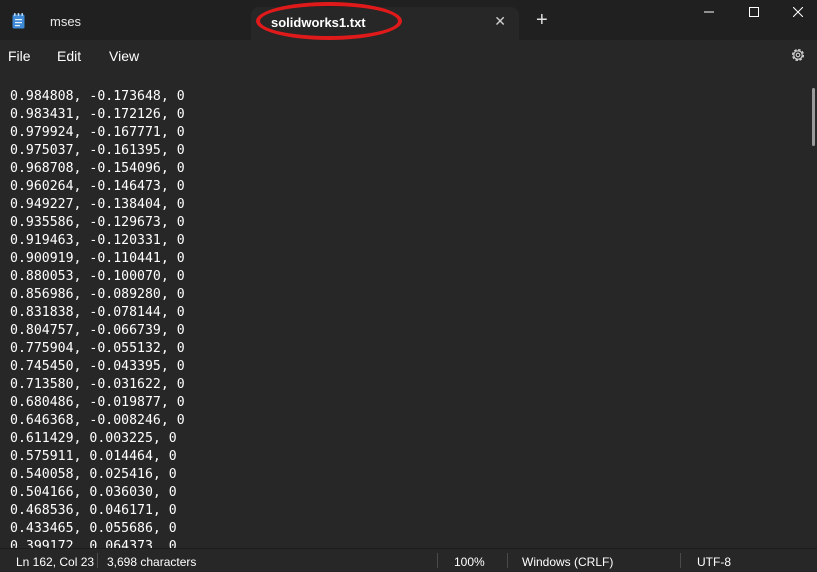 The width and height of the screenshot is (817, 572). I want to click on text-line: 0.975037, -0.161395, 0, so click(97, 150).